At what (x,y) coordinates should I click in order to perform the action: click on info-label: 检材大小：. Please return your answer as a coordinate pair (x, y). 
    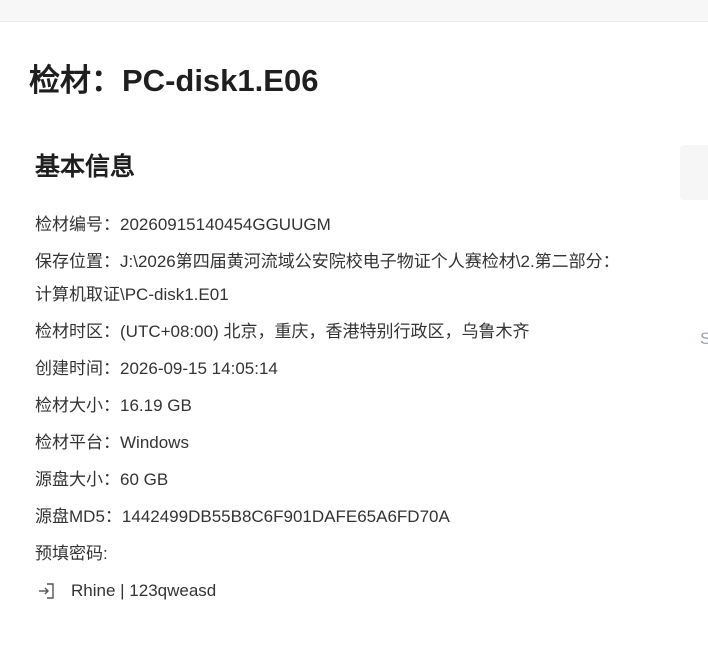
    Looking at the image, I should click on (77, 405).